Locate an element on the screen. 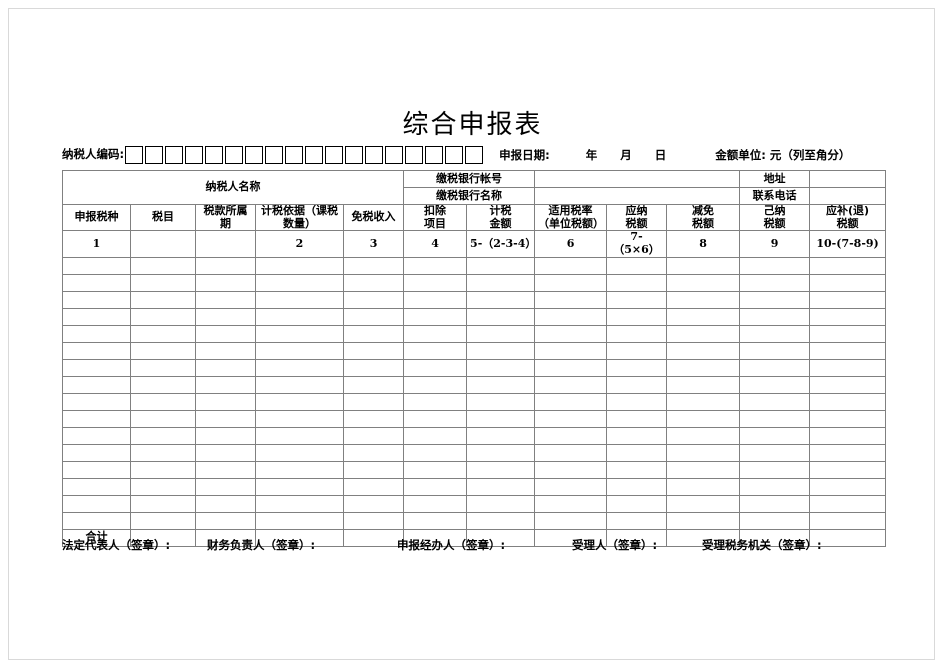 The width and height of the screenshot is (945, 669). bank-account-value is located at coordinates (637, 179).